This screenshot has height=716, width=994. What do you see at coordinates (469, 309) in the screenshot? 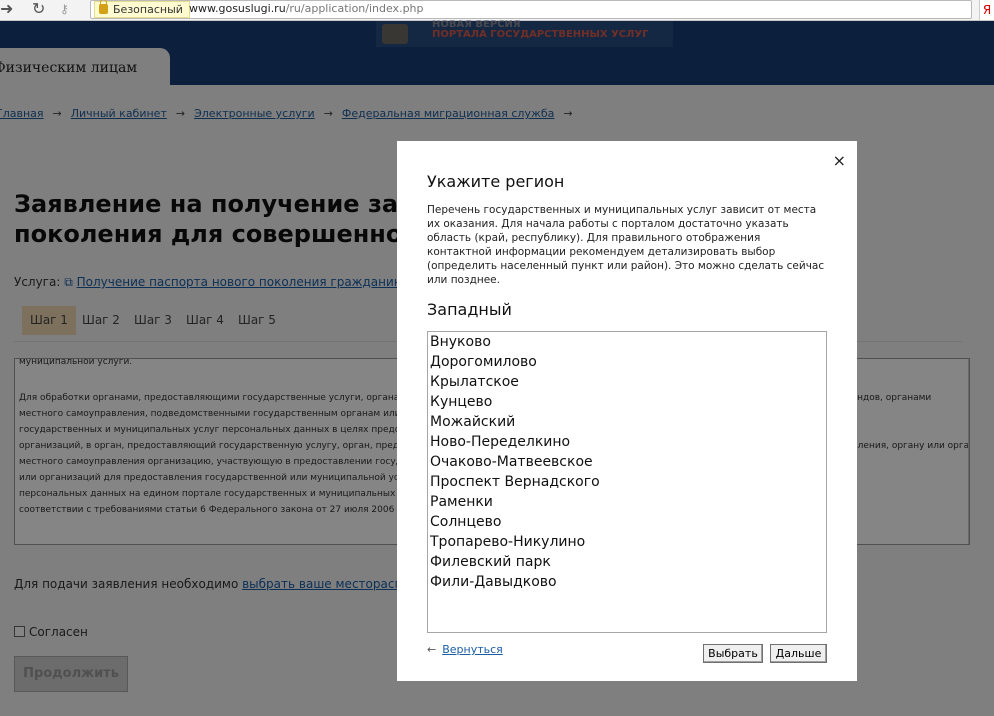
I see `region-heading: Западный` at bounding box center [469, 309].